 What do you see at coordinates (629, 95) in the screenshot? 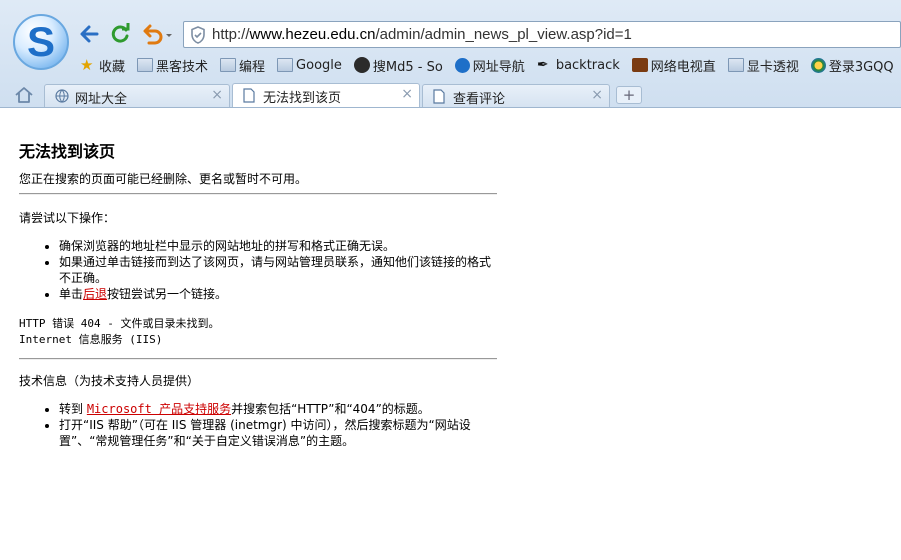
I see `new-tab-button: +` at bounding box center [629, 95].